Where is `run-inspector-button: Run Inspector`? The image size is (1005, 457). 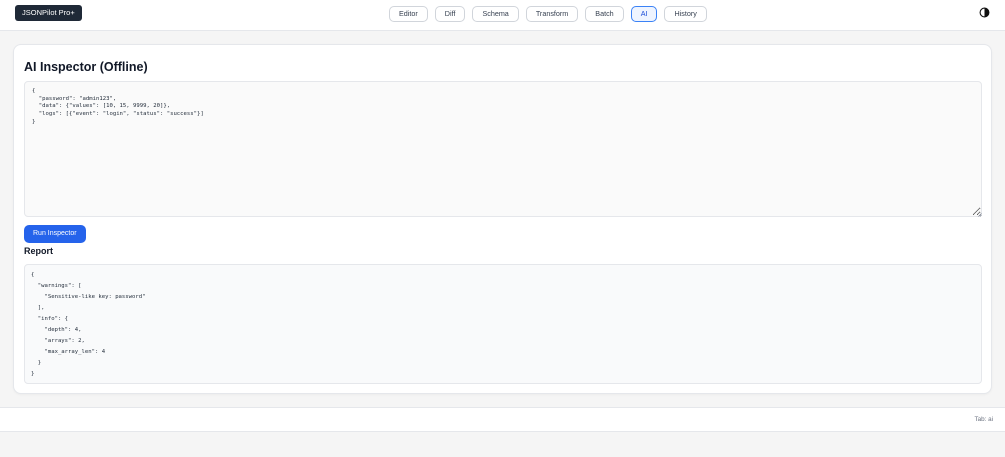 run-inspector-button: Run Inspector is located at coordinates (55, 234).